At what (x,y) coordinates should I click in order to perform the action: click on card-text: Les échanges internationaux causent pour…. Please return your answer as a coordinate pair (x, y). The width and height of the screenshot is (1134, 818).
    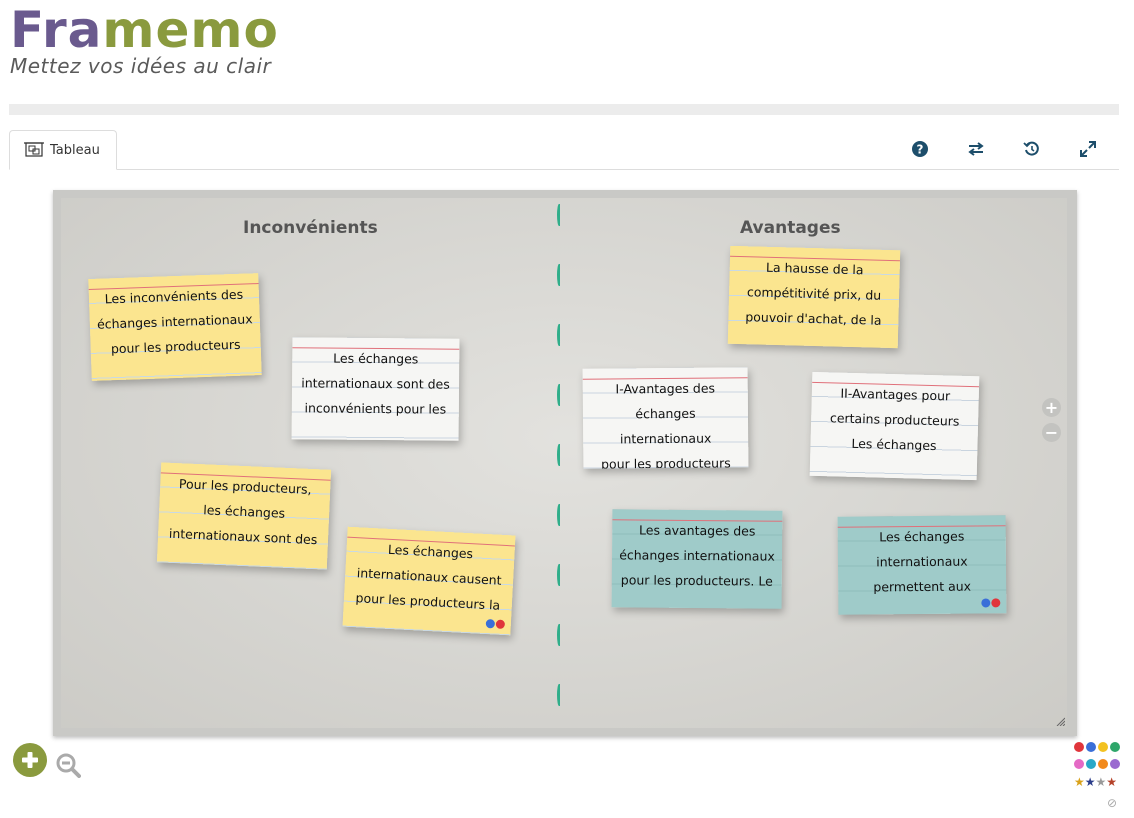
    Looking at the image, I should click on (428, 577).